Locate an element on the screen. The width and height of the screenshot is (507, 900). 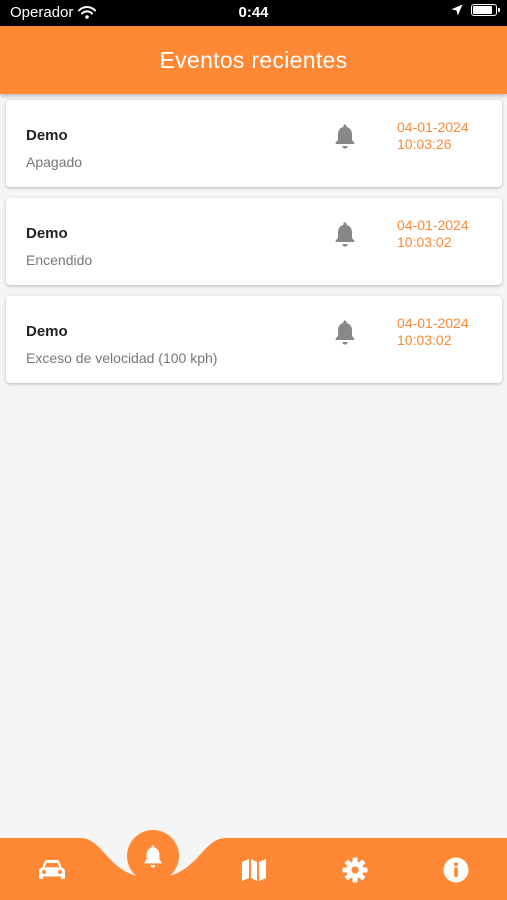
battery-icon is located at coordinates (485, 10).